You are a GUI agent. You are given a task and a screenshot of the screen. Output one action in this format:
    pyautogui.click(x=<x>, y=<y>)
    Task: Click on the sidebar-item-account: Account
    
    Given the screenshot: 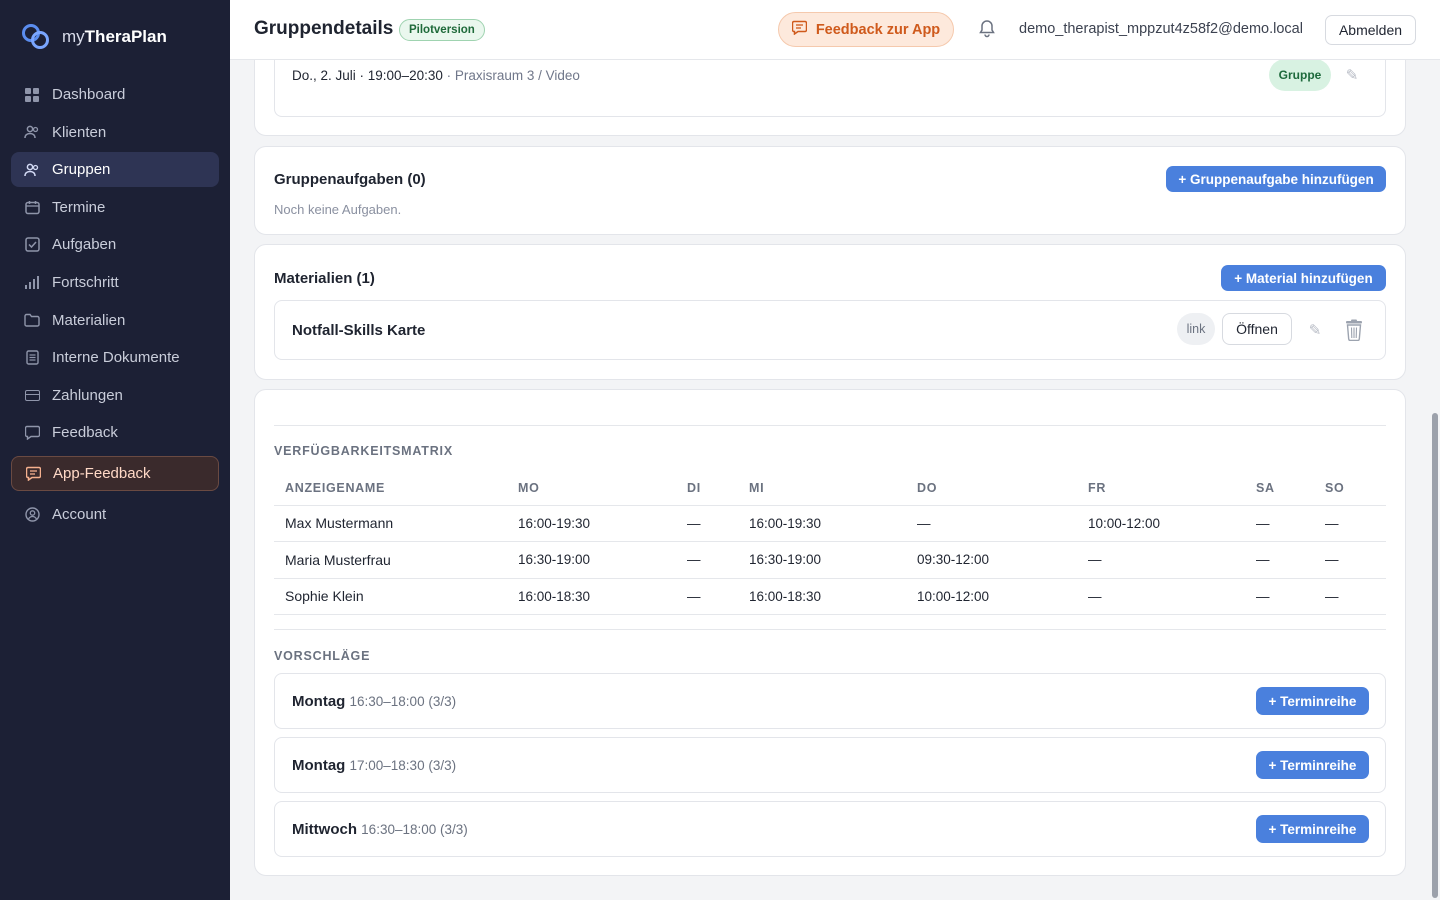 What is the action you would take?
    pyautogui.click(x=115, y=514)
    